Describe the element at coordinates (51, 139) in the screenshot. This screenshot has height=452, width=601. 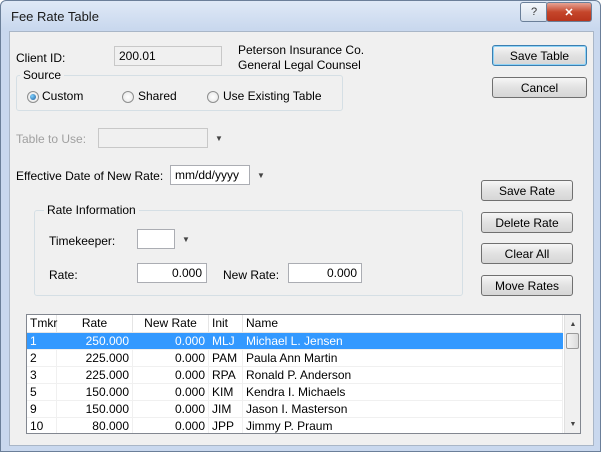
I see `table-to-use-label: Table to Use:` at that location.